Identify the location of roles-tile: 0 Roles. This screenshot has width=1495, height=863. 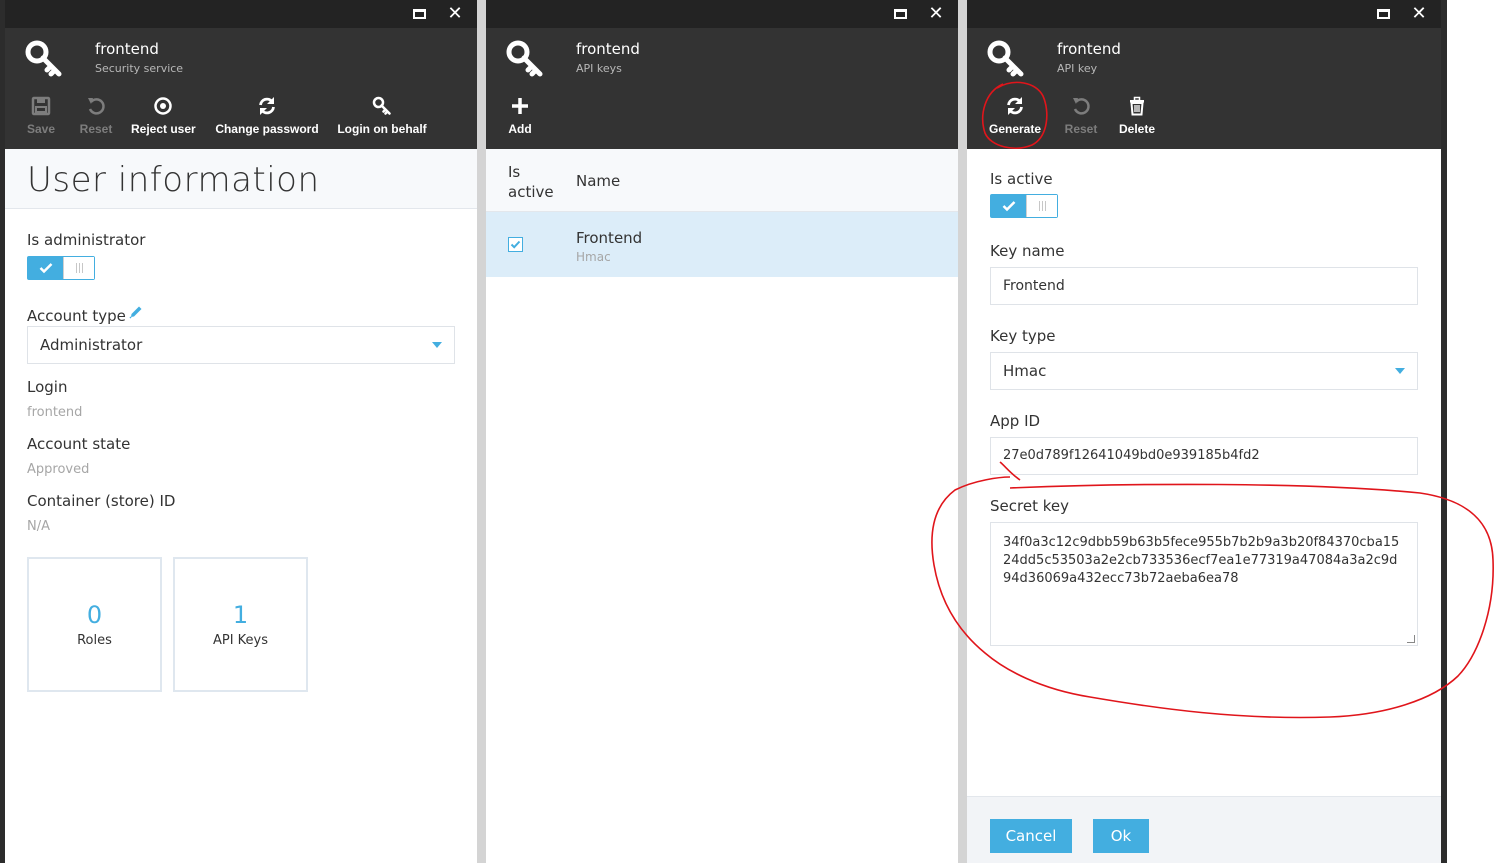
(94, 624).